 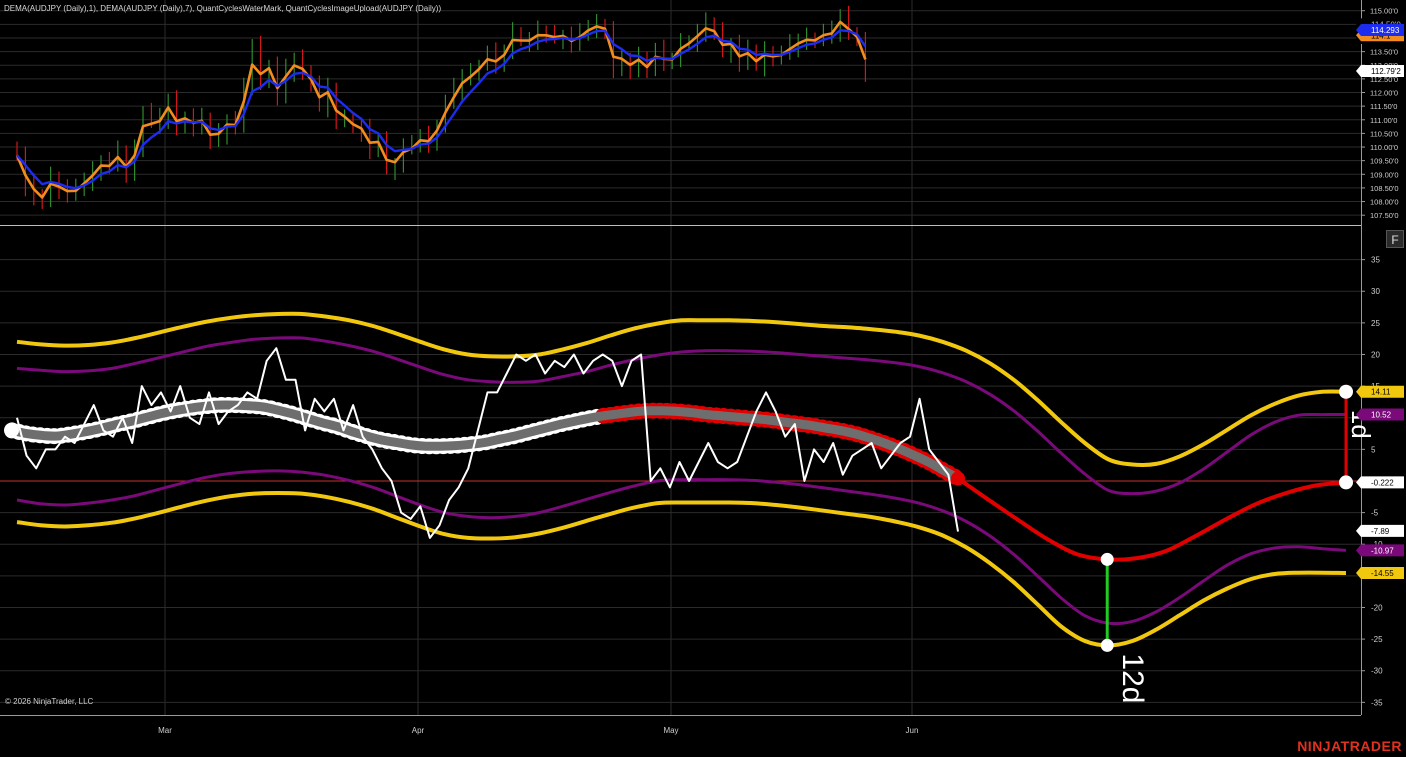 I want to click on price-tick-label: 110.00'0, so click(x=1384, y=147).